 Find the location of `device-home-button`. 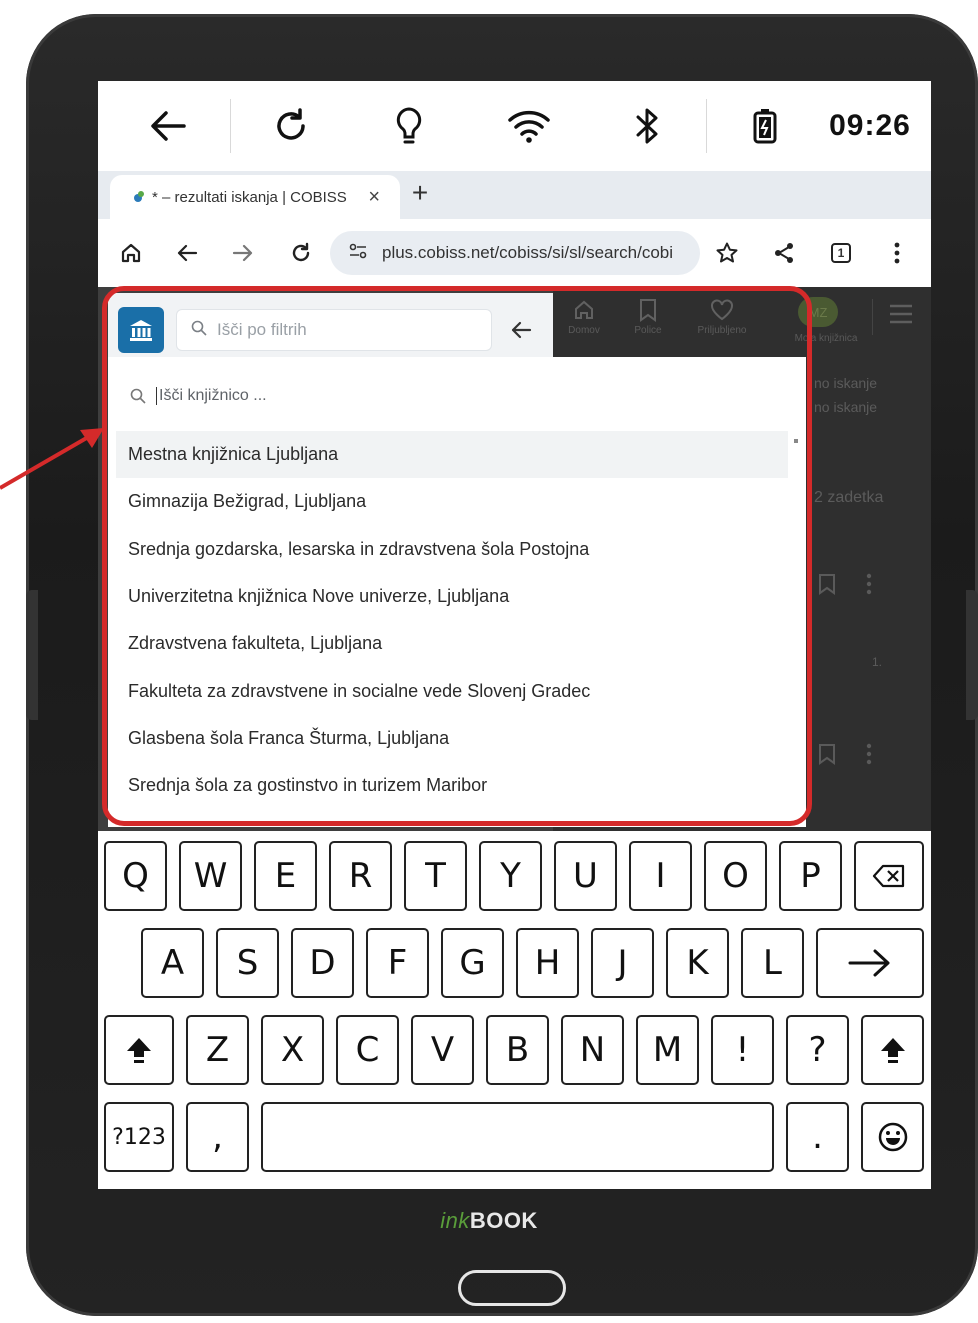

device-home-button is located at coordinates (512, 1288).